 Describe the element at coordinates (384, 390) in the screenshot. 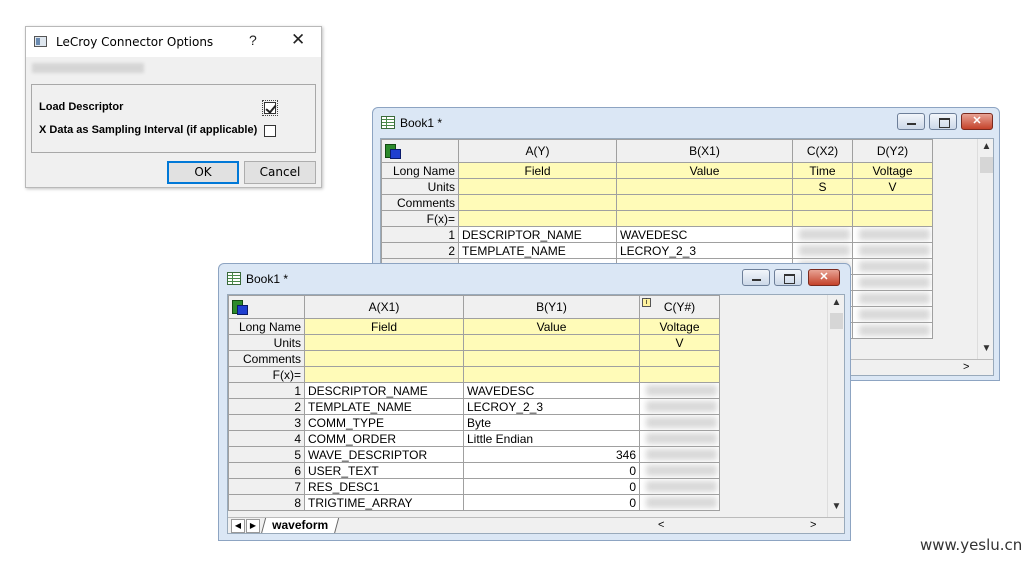

I see `table-cell: DESCRIPTOR_NAME` at that location.